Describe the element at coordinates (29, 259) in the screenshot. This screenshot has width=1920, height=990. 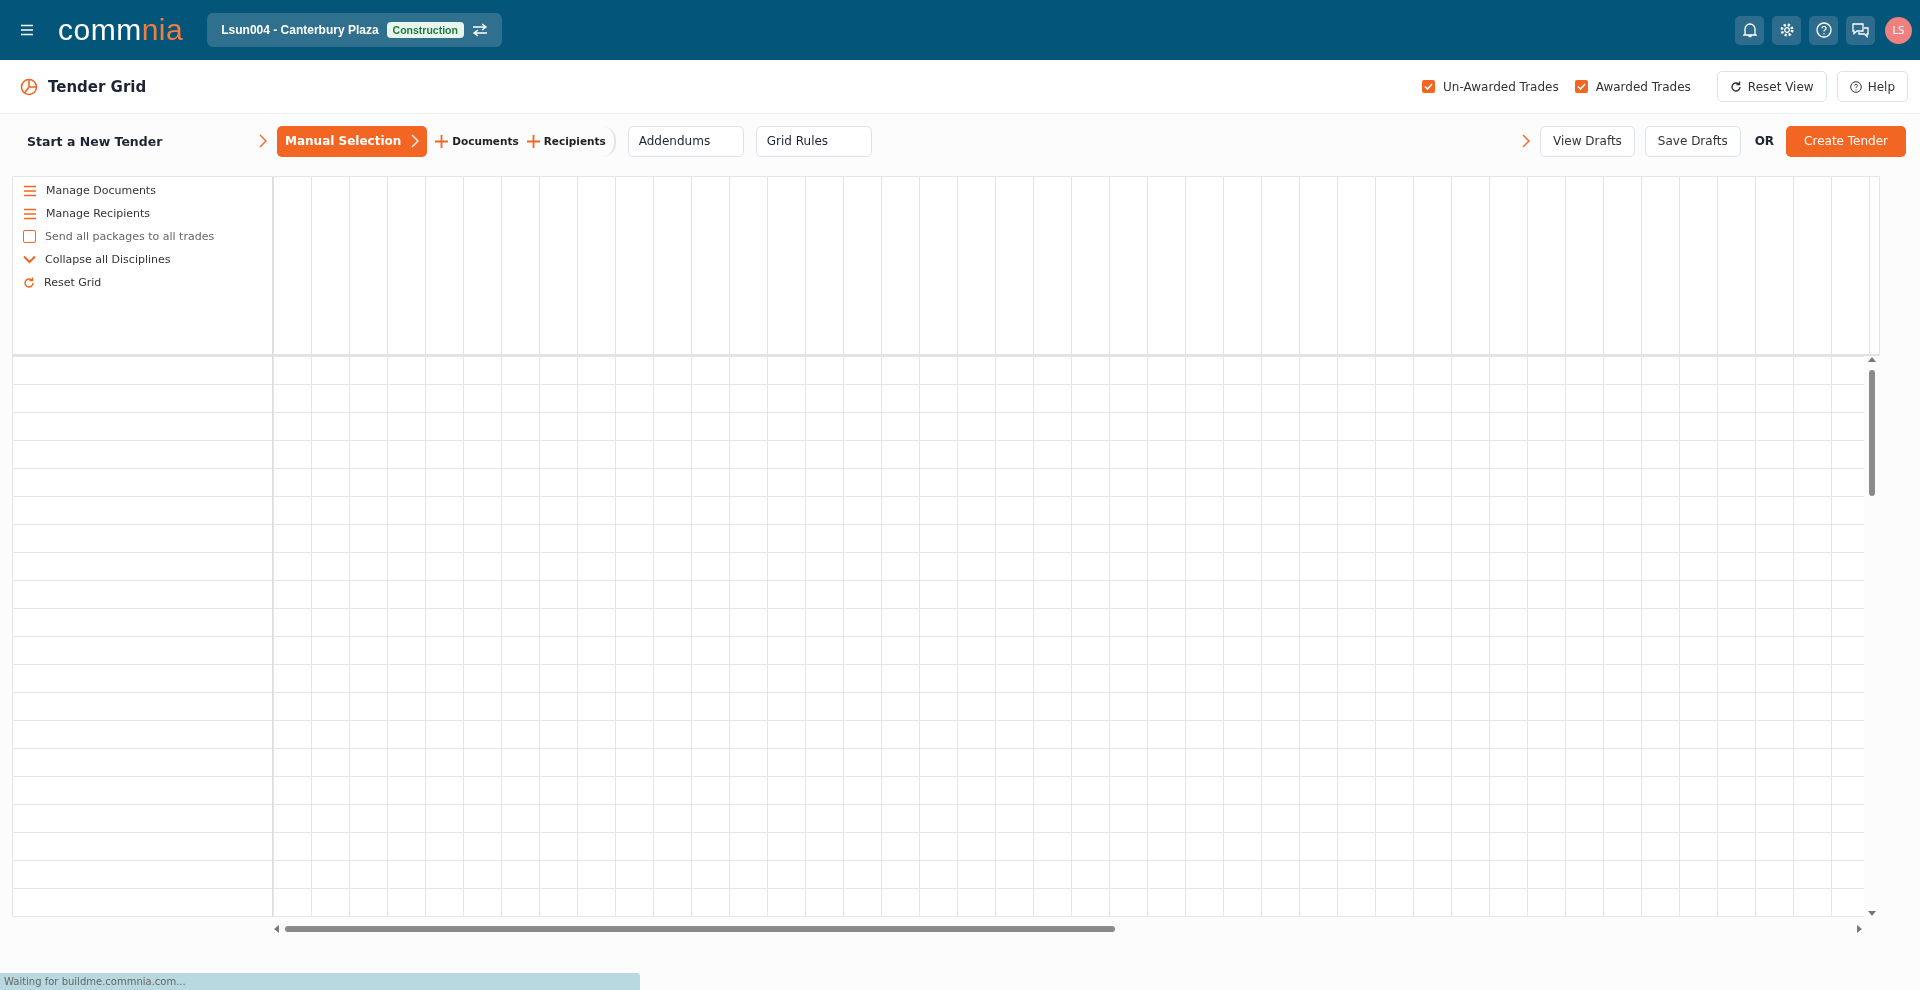
I see `chevron-down-icon` at that location.